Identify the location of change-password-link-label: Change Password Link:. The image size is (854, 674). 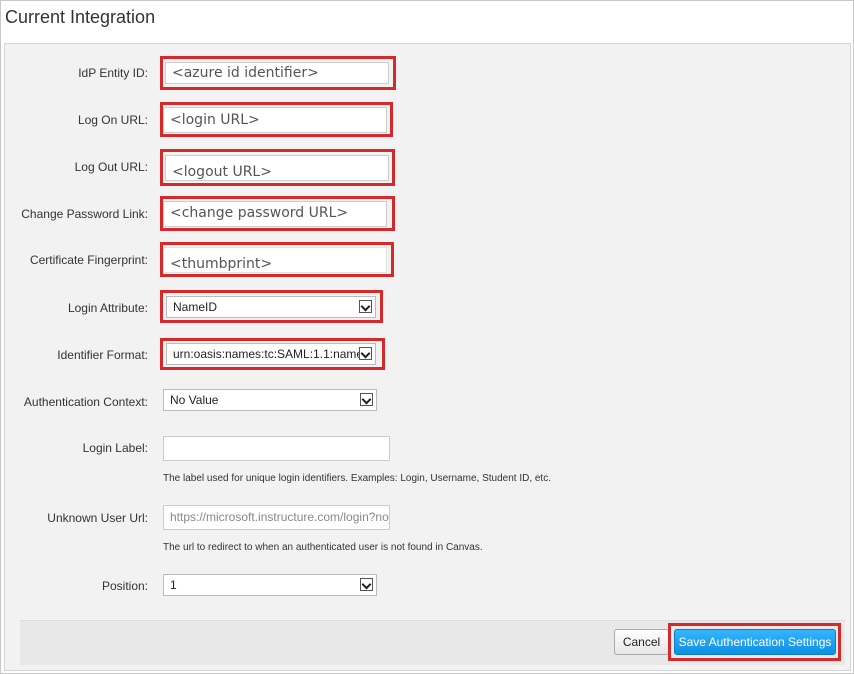
(84, 214).